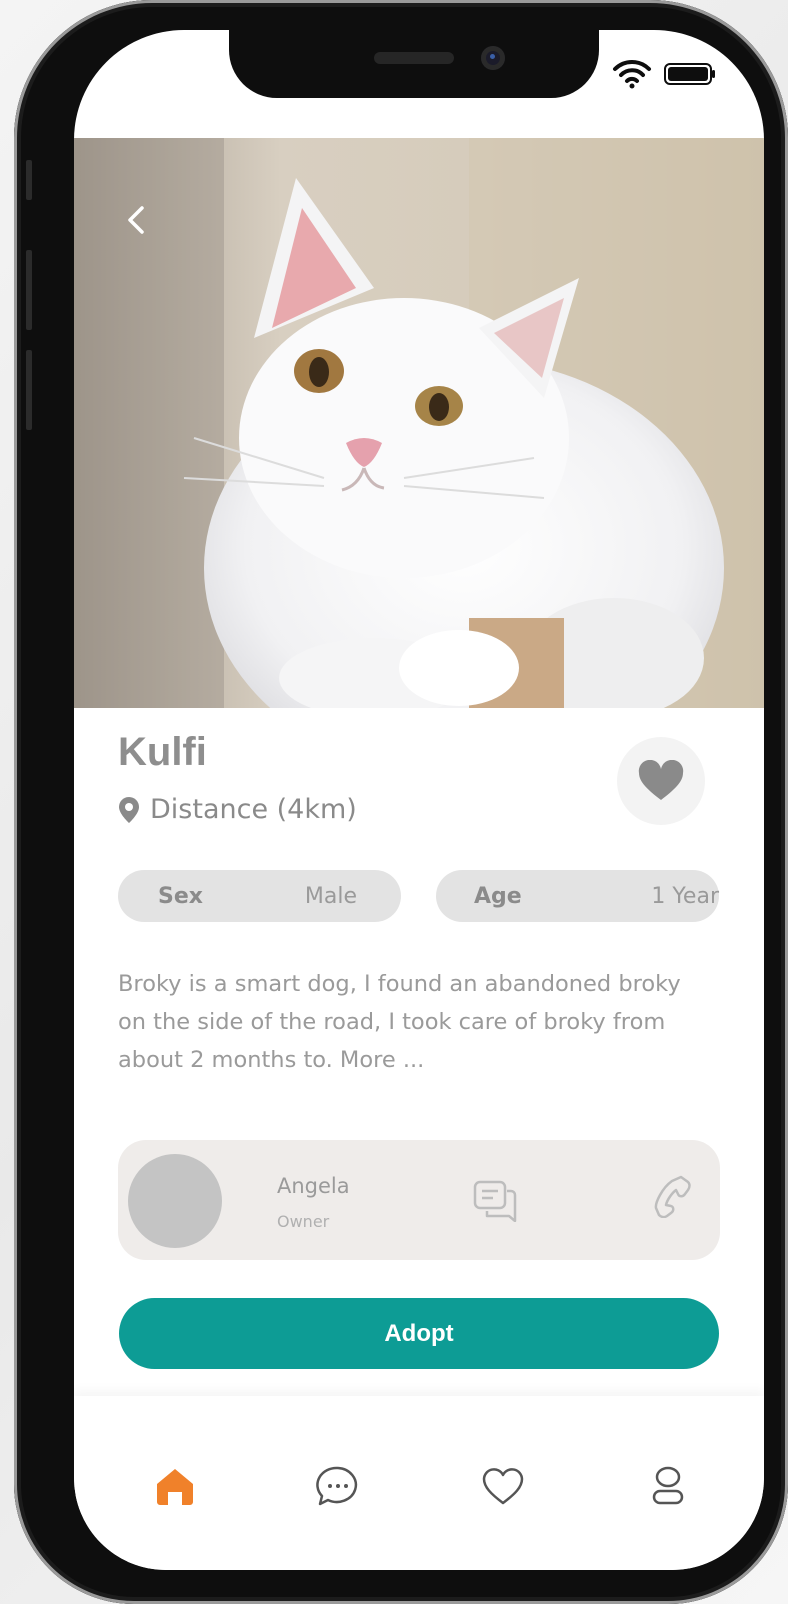  Describe the element at coordinates (419, 1200) in the screenshot. I see `owner-card: Angela Owner` at that location.